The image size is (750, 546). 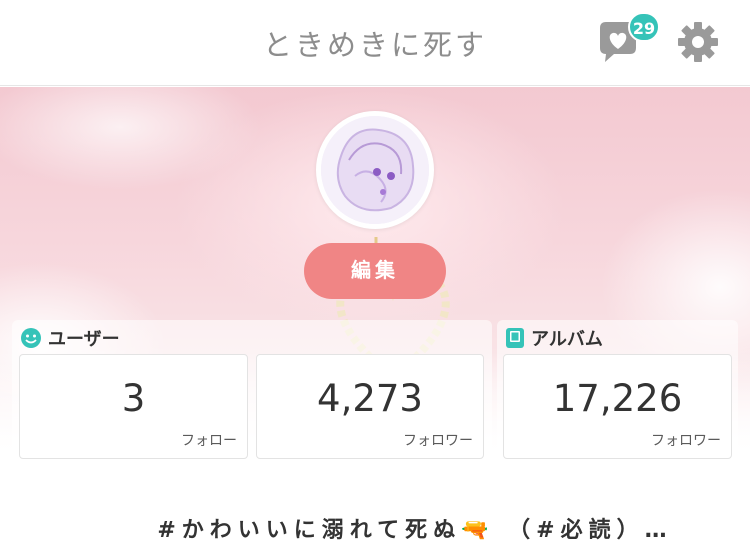 I want to click on notification-badge: 29, so click(x=644, y=27).